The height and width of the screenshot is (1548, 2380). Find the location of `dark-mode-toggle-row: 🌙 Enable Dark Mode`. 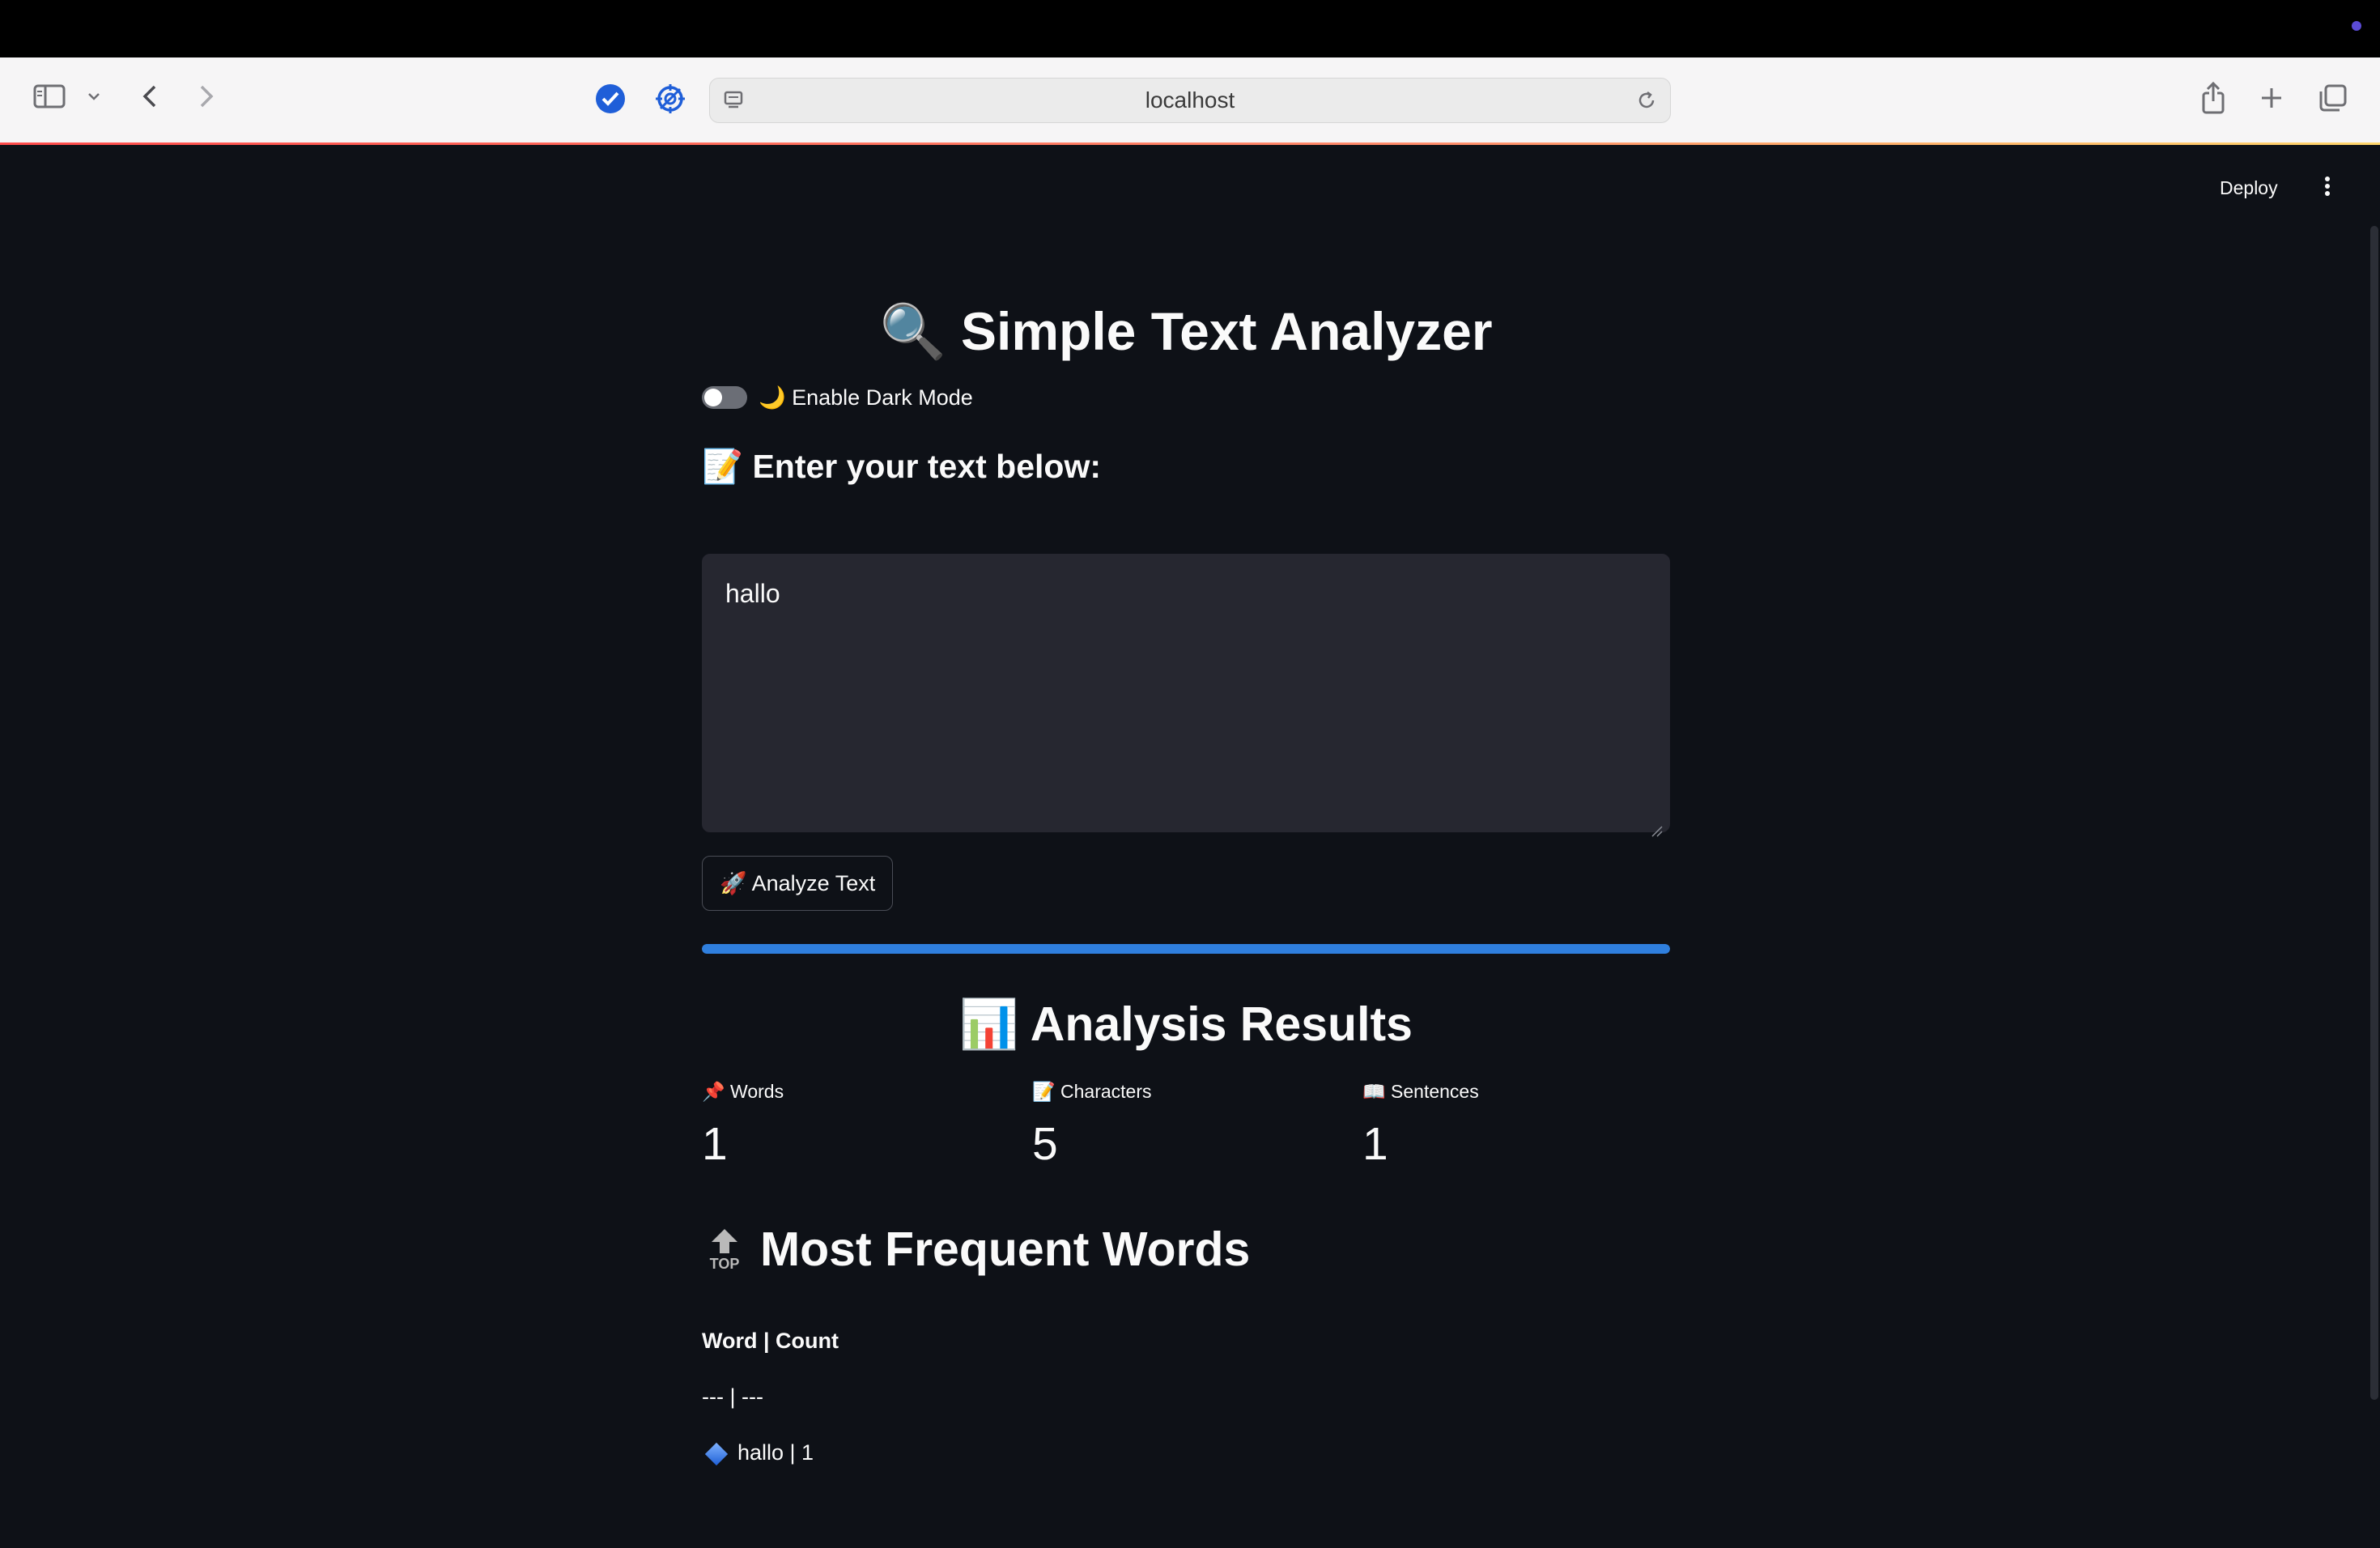

dark-mode-toggle-row: 🌙 Enable Dark Mode is located at coordinates (837, 397).